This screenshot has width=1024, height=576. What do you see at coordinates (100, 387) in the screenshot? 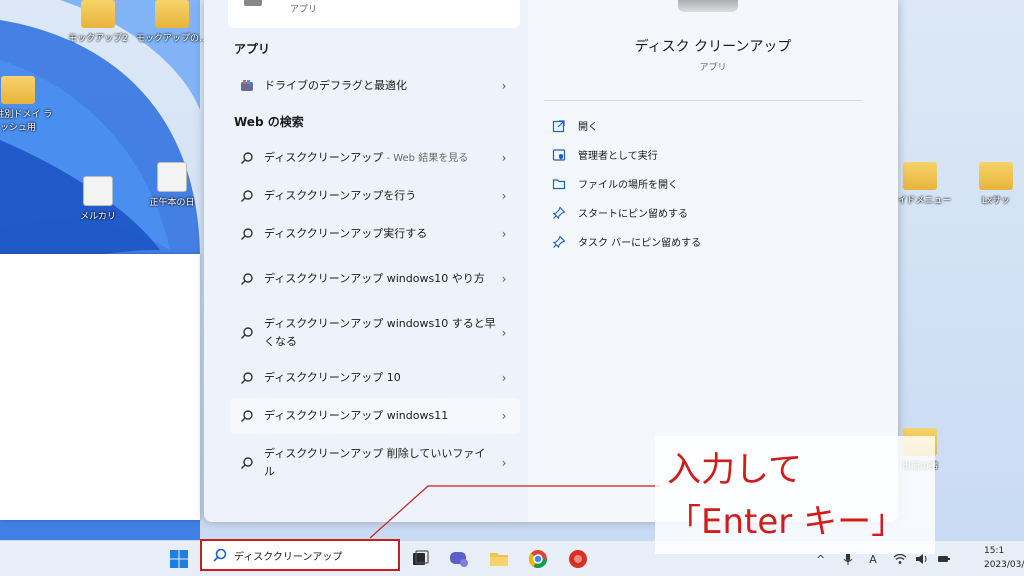
I see `background-window` at bounding box center [100, 387].